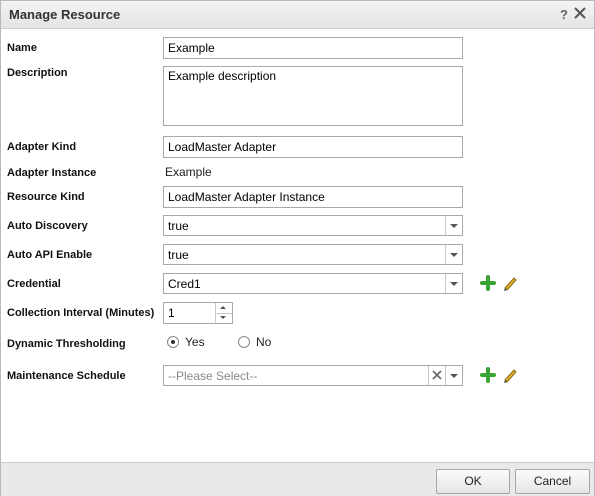 The height and width of the screenshot is (496, 595). What do you see at coordinates (264, 342) in the screenshot?
I see `radio-no-label: No` at bounding box center [264, 342].